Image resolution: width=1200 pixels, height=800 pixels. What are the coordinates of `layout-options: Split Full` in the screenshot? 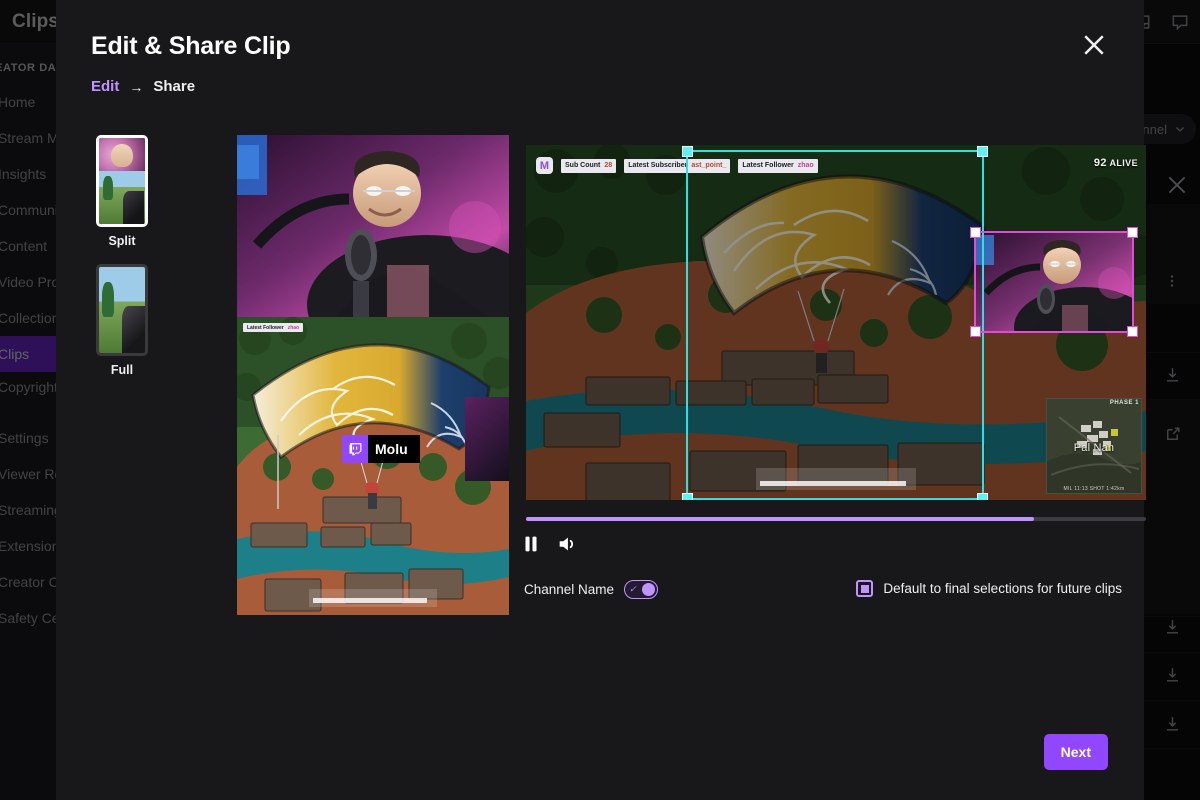 It's located at (122, 264).